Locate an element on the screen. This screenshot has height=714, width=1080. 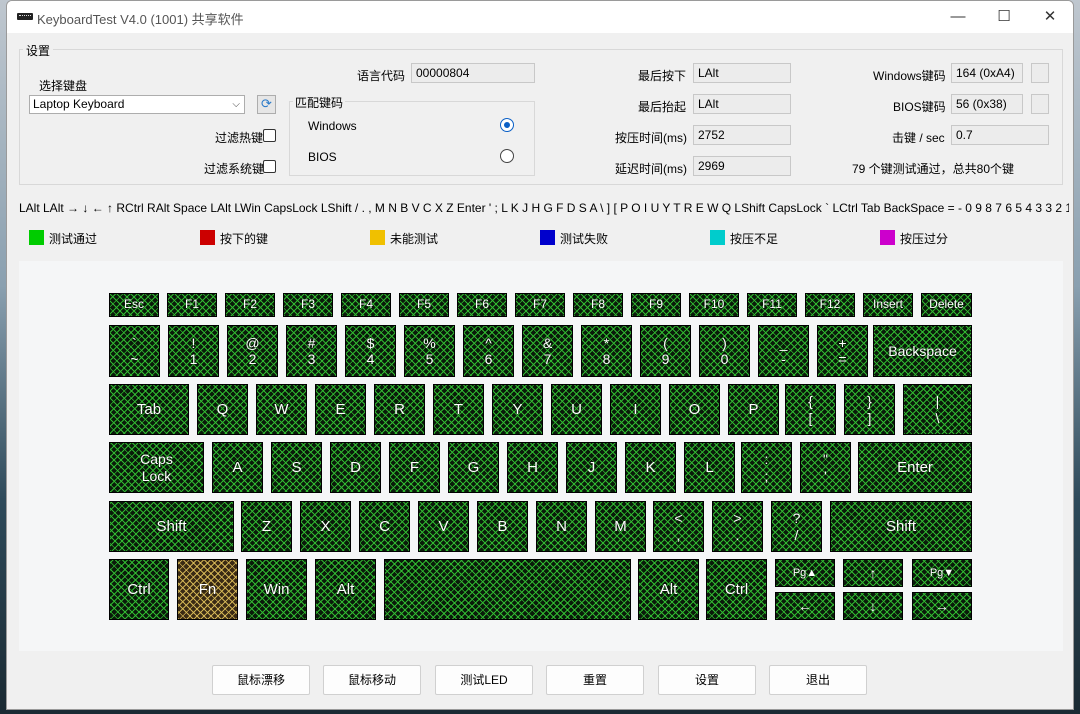
key-f2: F2 is located at coordinates (250, 305).